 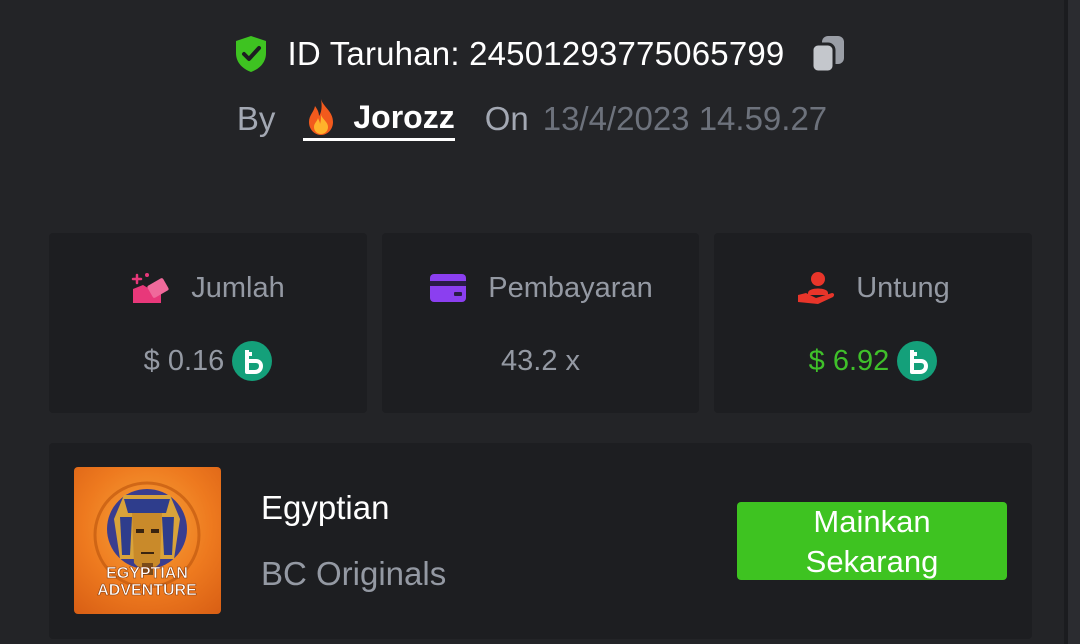 What do you see at coordinates (1074, 322) in the screenshot?
I see `scrollbar-track` at bounding box center [1074, 322].